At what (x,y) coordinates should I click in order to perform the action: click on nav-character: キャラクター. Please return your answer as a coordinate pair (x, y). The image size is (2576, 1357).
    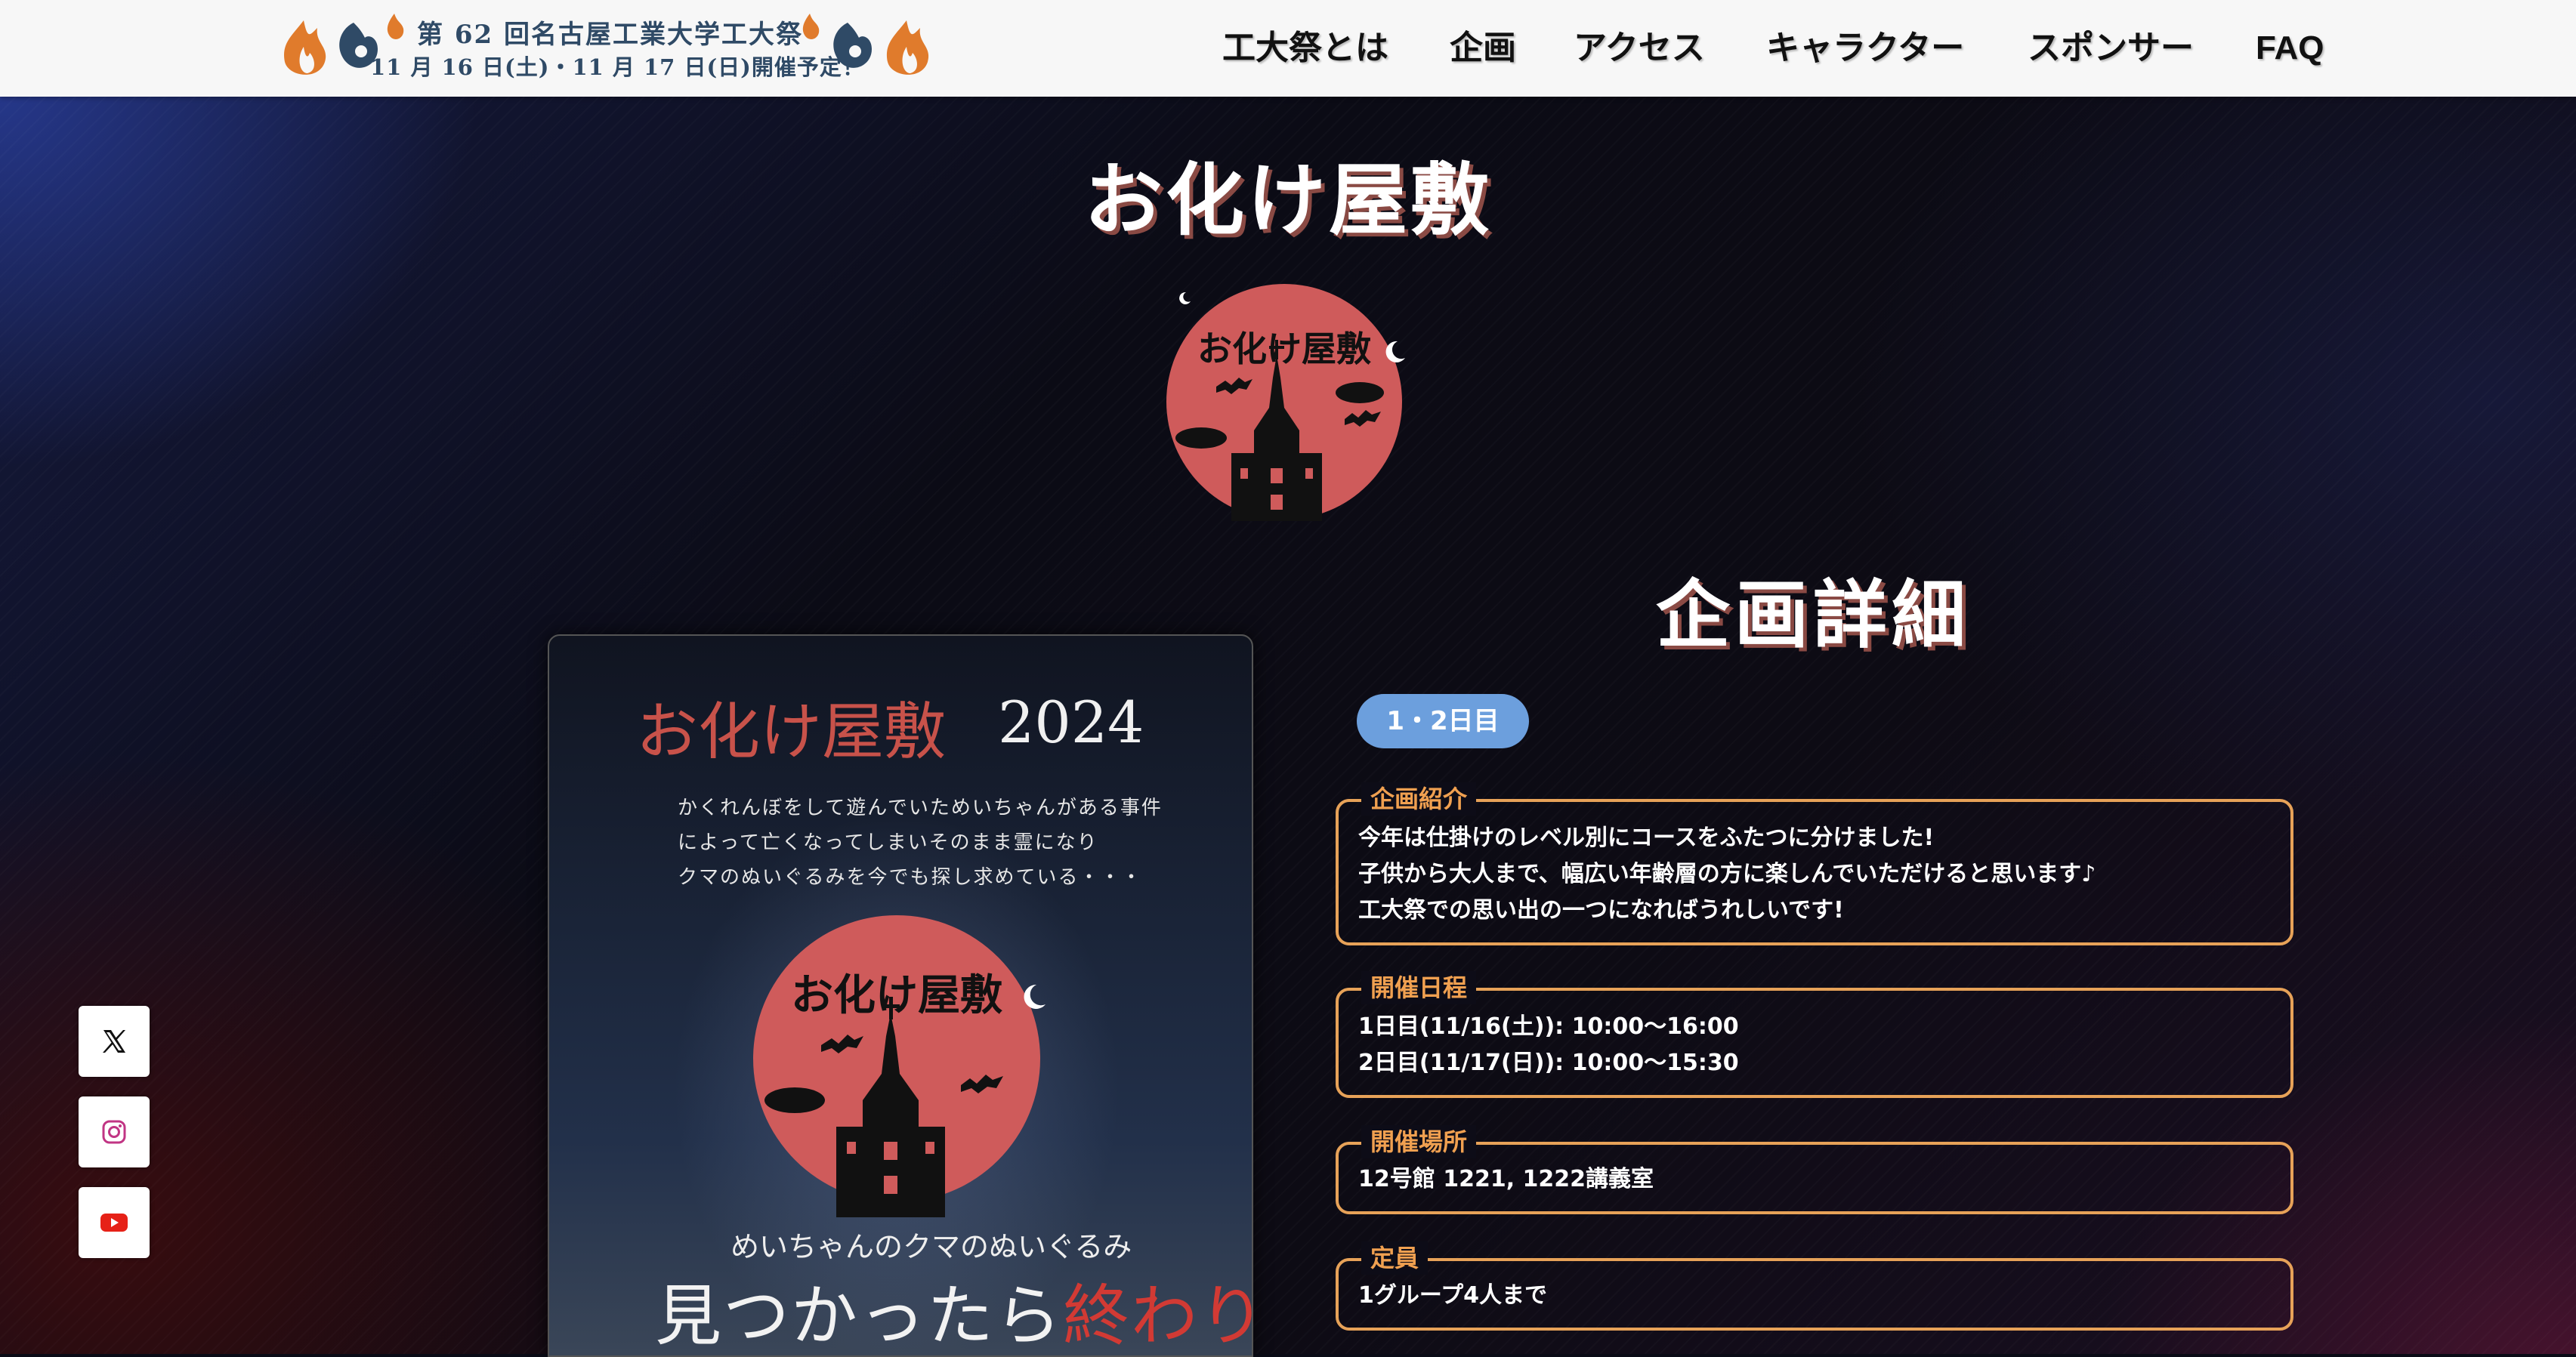
    Looking at the image, I should click on (1865, 48).